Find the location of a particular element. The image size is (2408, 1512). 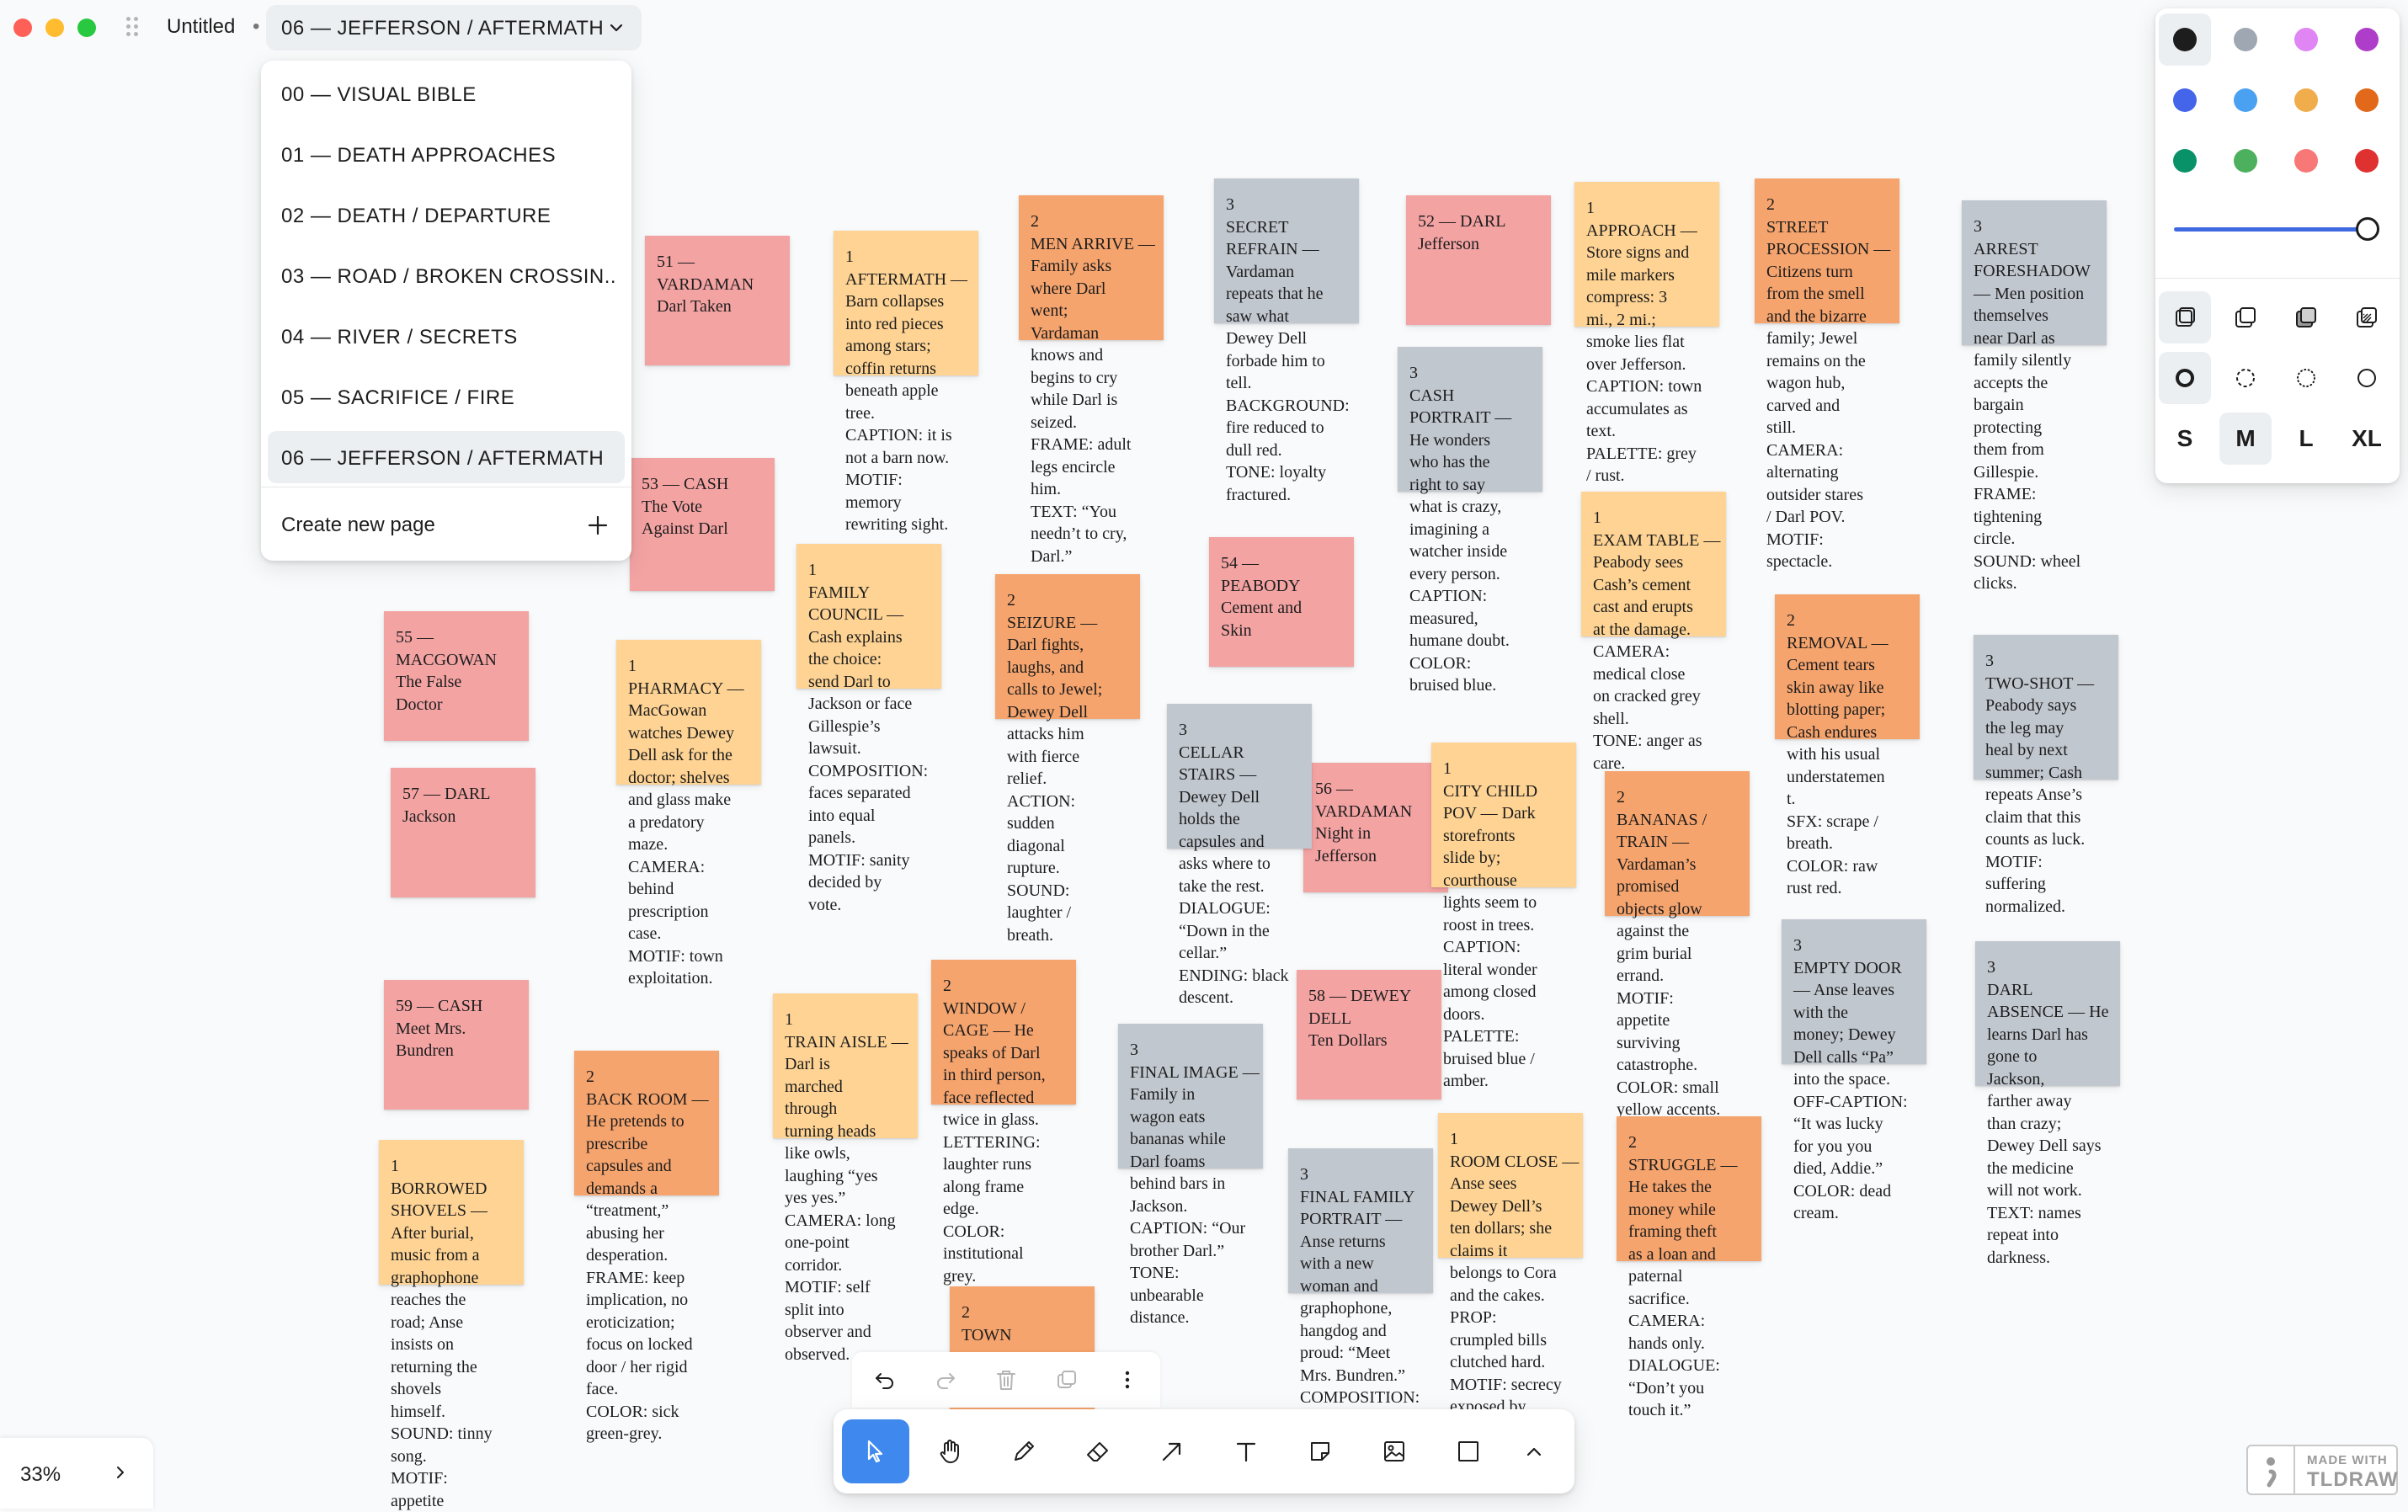

dash-draw-button is located at coordinates (2185, 378).